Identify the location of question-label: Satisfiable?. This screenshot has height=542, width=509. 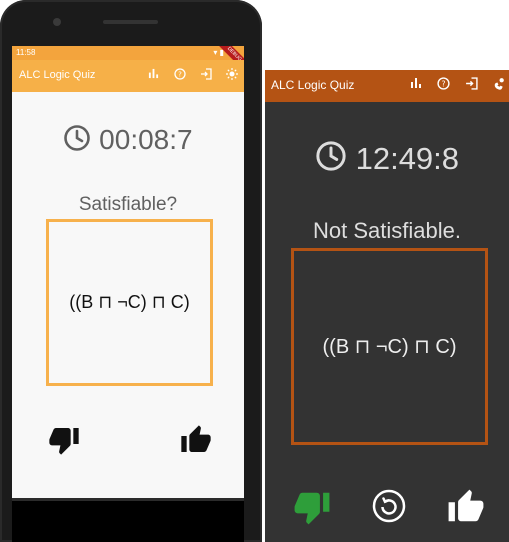
(128, 204).